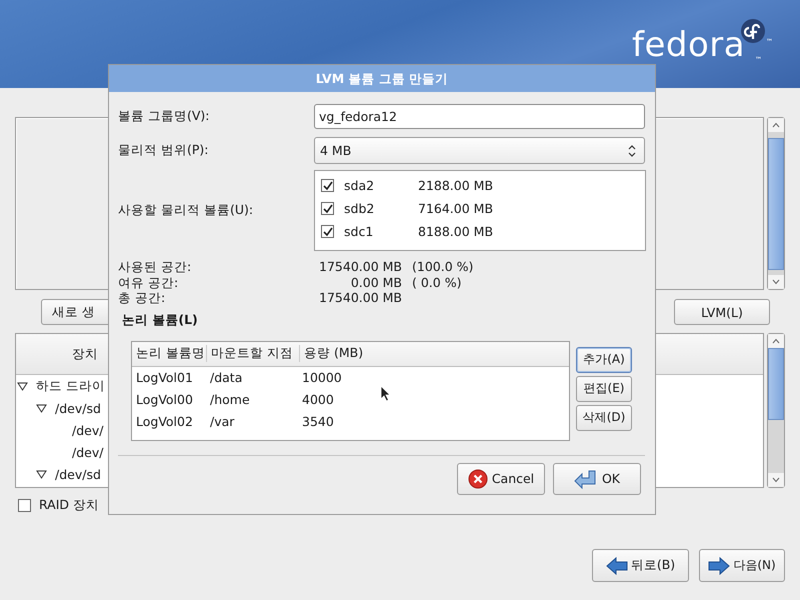 This screenshot has height=600, width=800. I want to click on table-cell-text: /home, so click(230, 399).